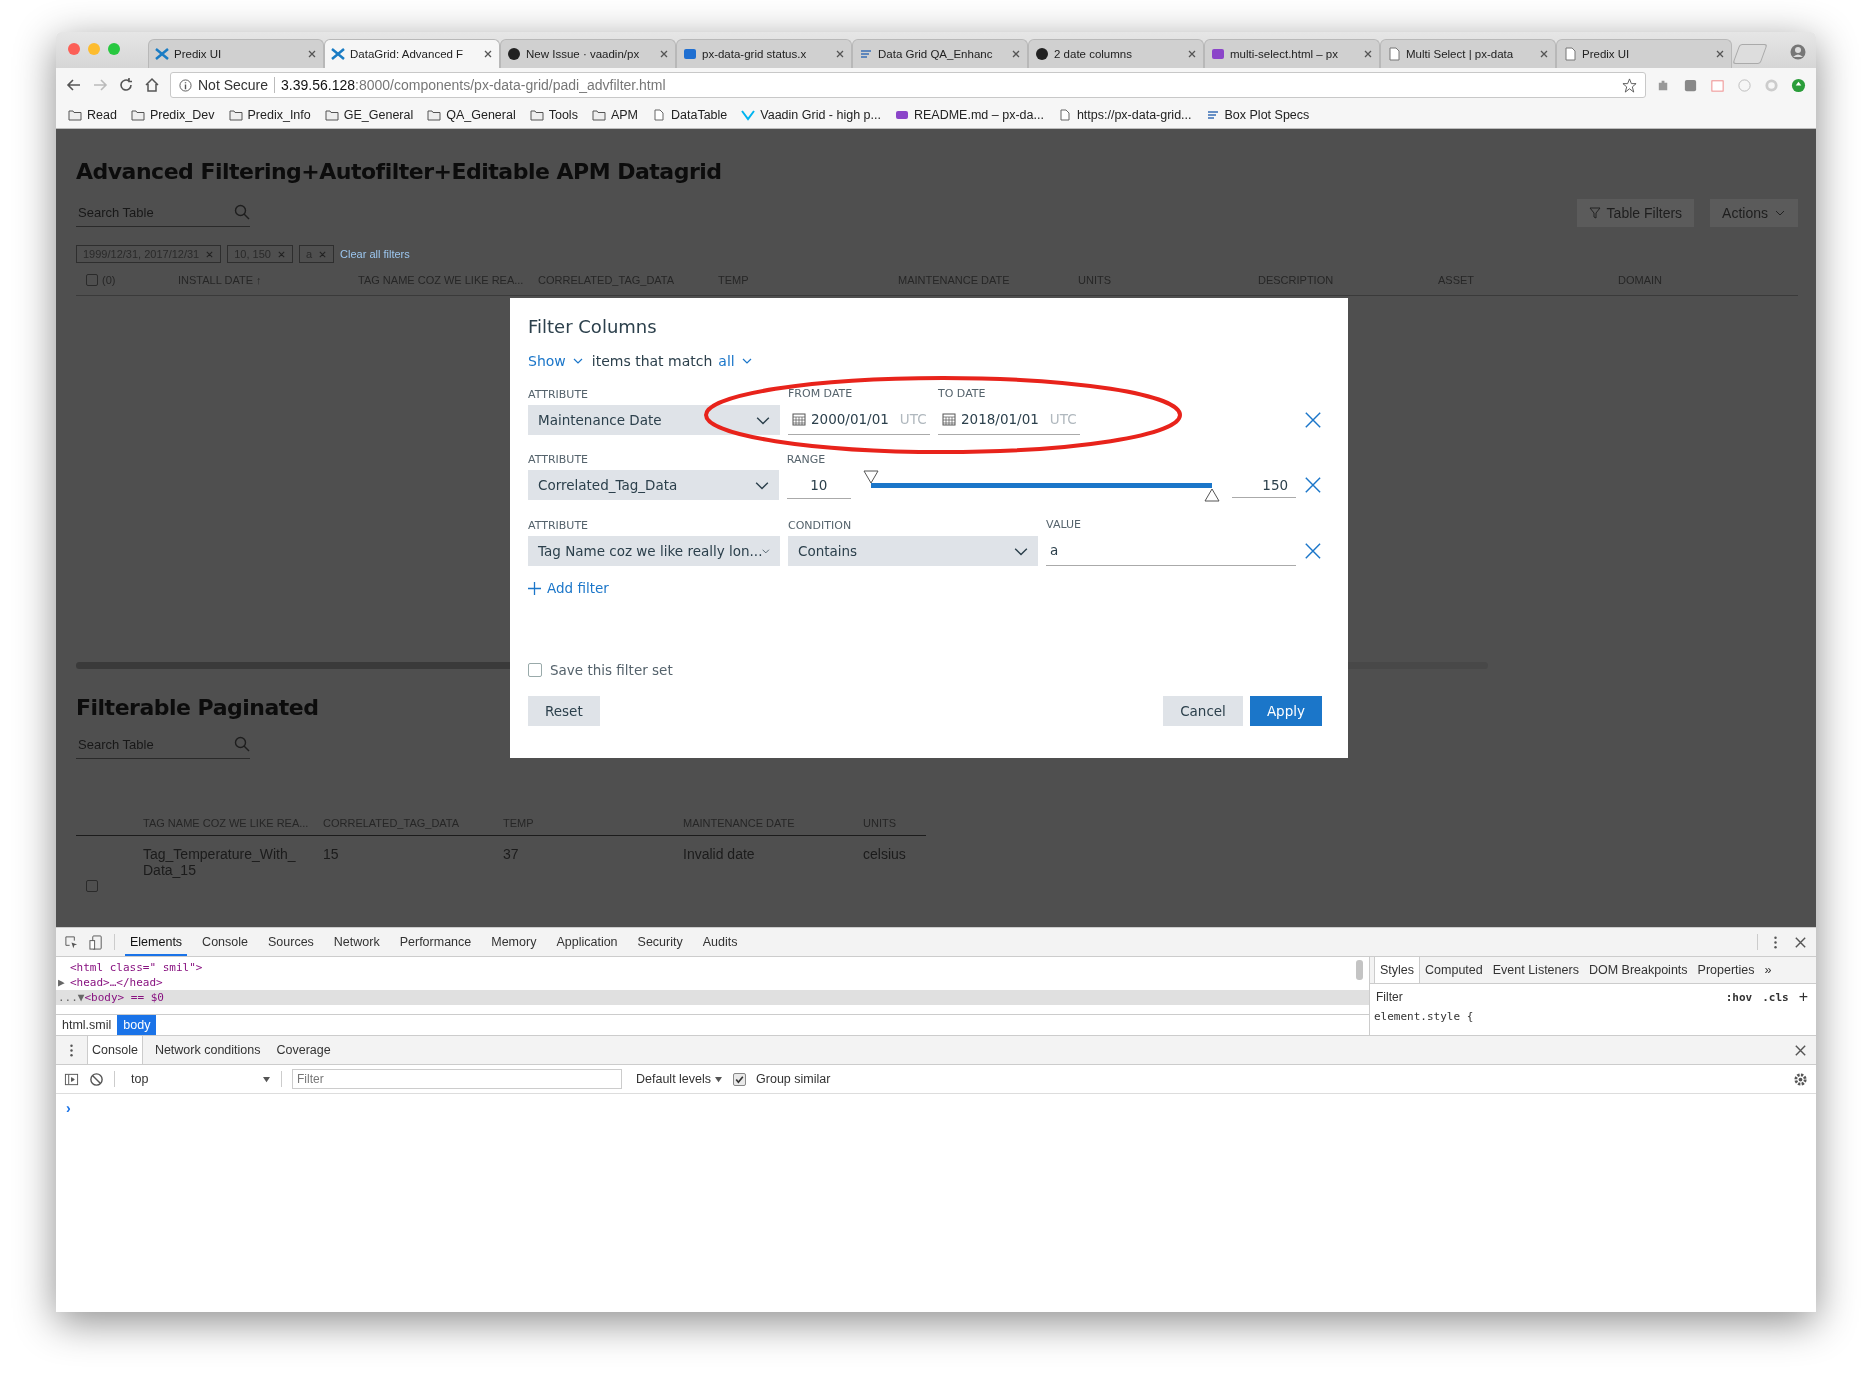 This screenshot has height=1392, width=1872. Describe the element at coordinates (740, 1079) in the screenshot. I see `group-similar-checkbox` at that location.